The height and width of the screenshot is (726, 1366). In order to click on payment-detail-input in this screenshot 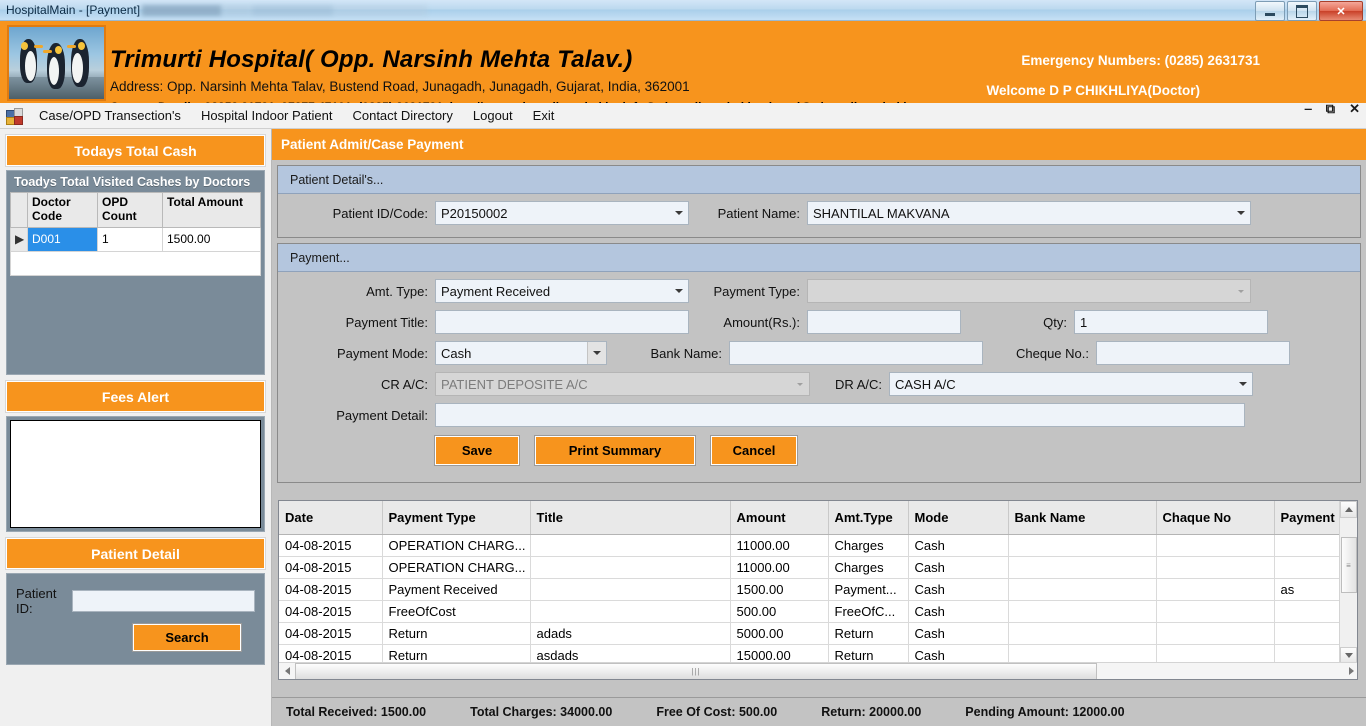, I will do `click(840, 415)`.